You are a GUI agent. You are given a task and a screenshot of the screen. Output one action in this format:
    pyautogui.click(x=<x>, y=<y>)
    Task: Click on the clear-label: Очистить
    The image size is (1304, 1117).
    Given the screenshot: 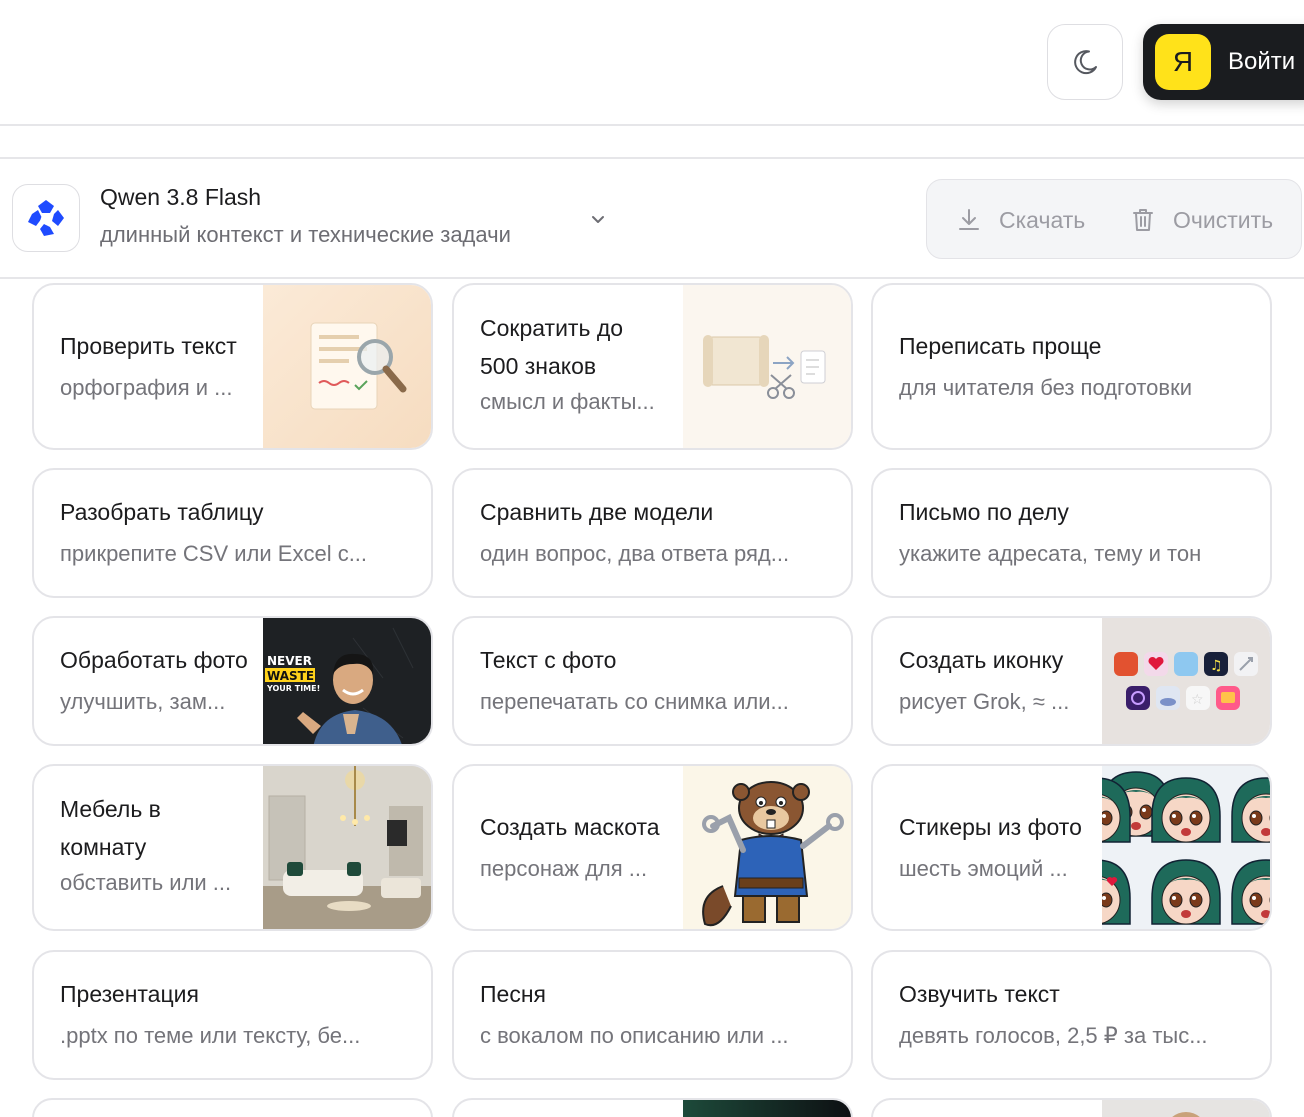 What is the action you would take?
    pyautogui.click(x=1223, y=219)
    